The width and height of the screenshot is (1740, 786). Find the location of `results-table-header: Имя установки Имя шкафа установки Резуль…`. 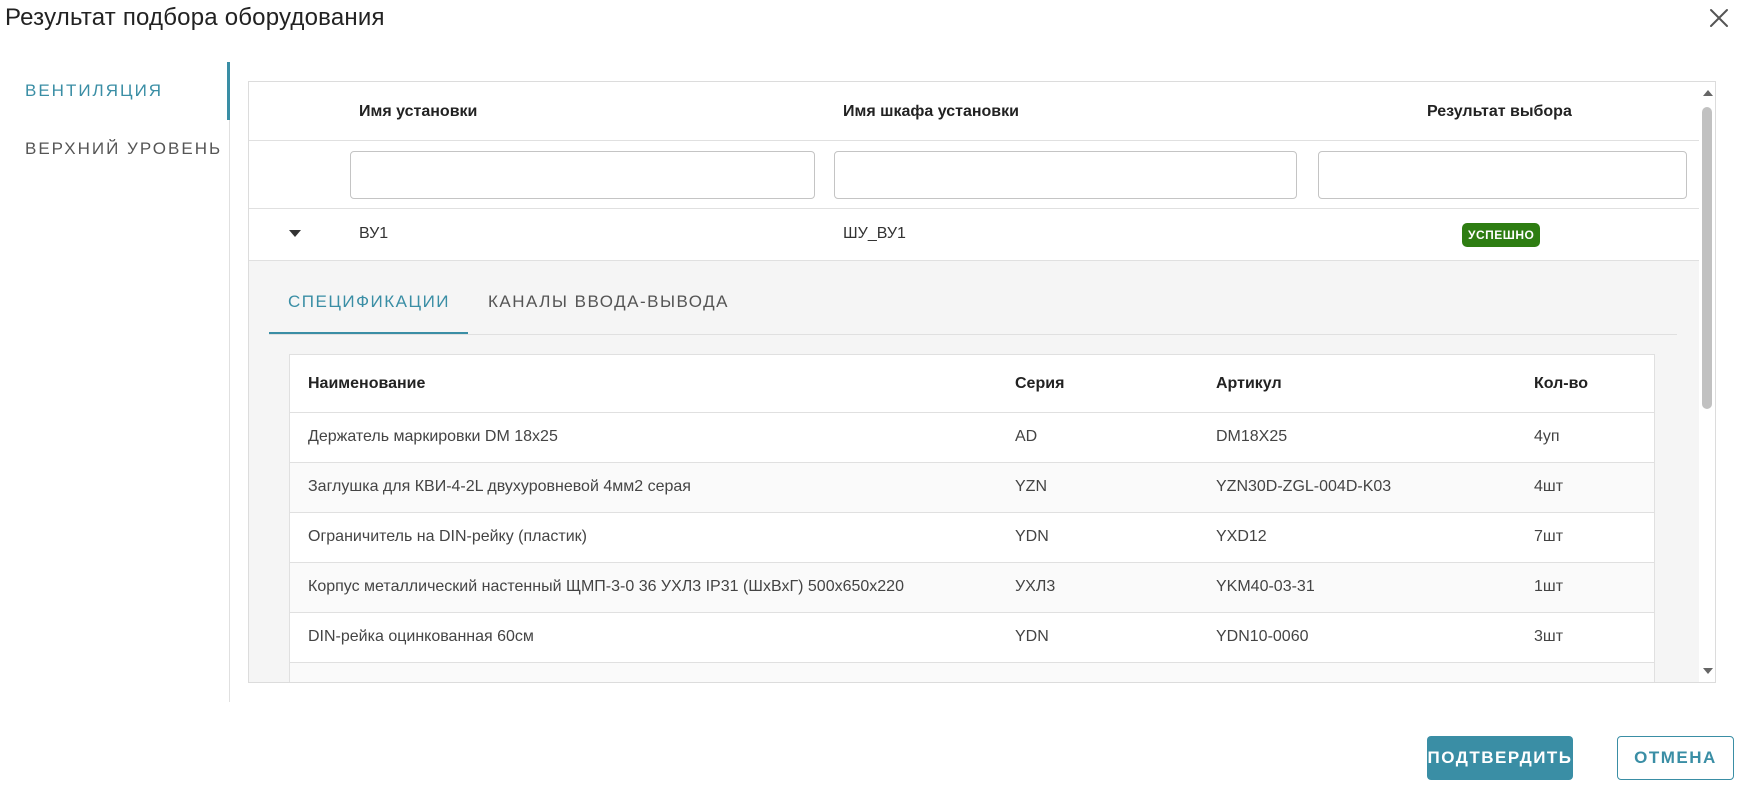

results-table-header: Имя установки Имя шкафа установки Резуль… is located at coordinates (974, 111).